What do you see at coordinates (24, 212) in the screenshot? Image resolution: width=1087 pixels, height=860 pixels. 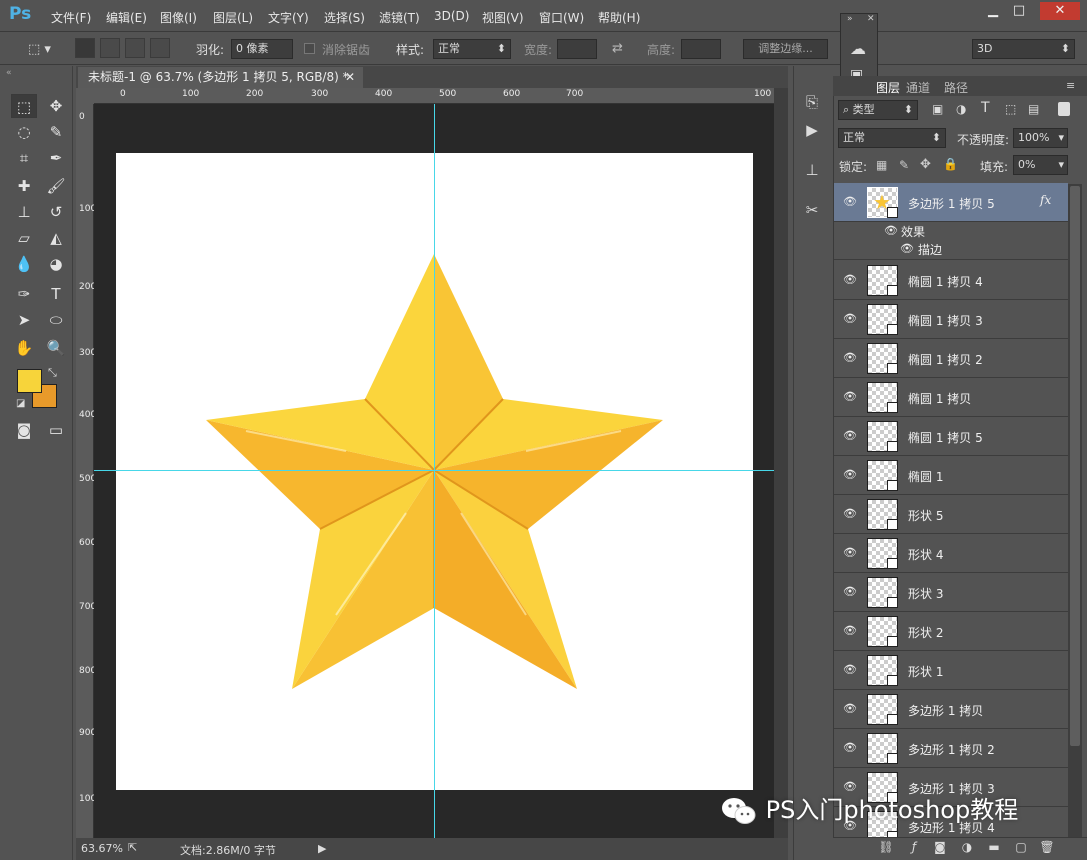 I see `stamp-tool-icon: ⊥` at bounding box center [24, 212].